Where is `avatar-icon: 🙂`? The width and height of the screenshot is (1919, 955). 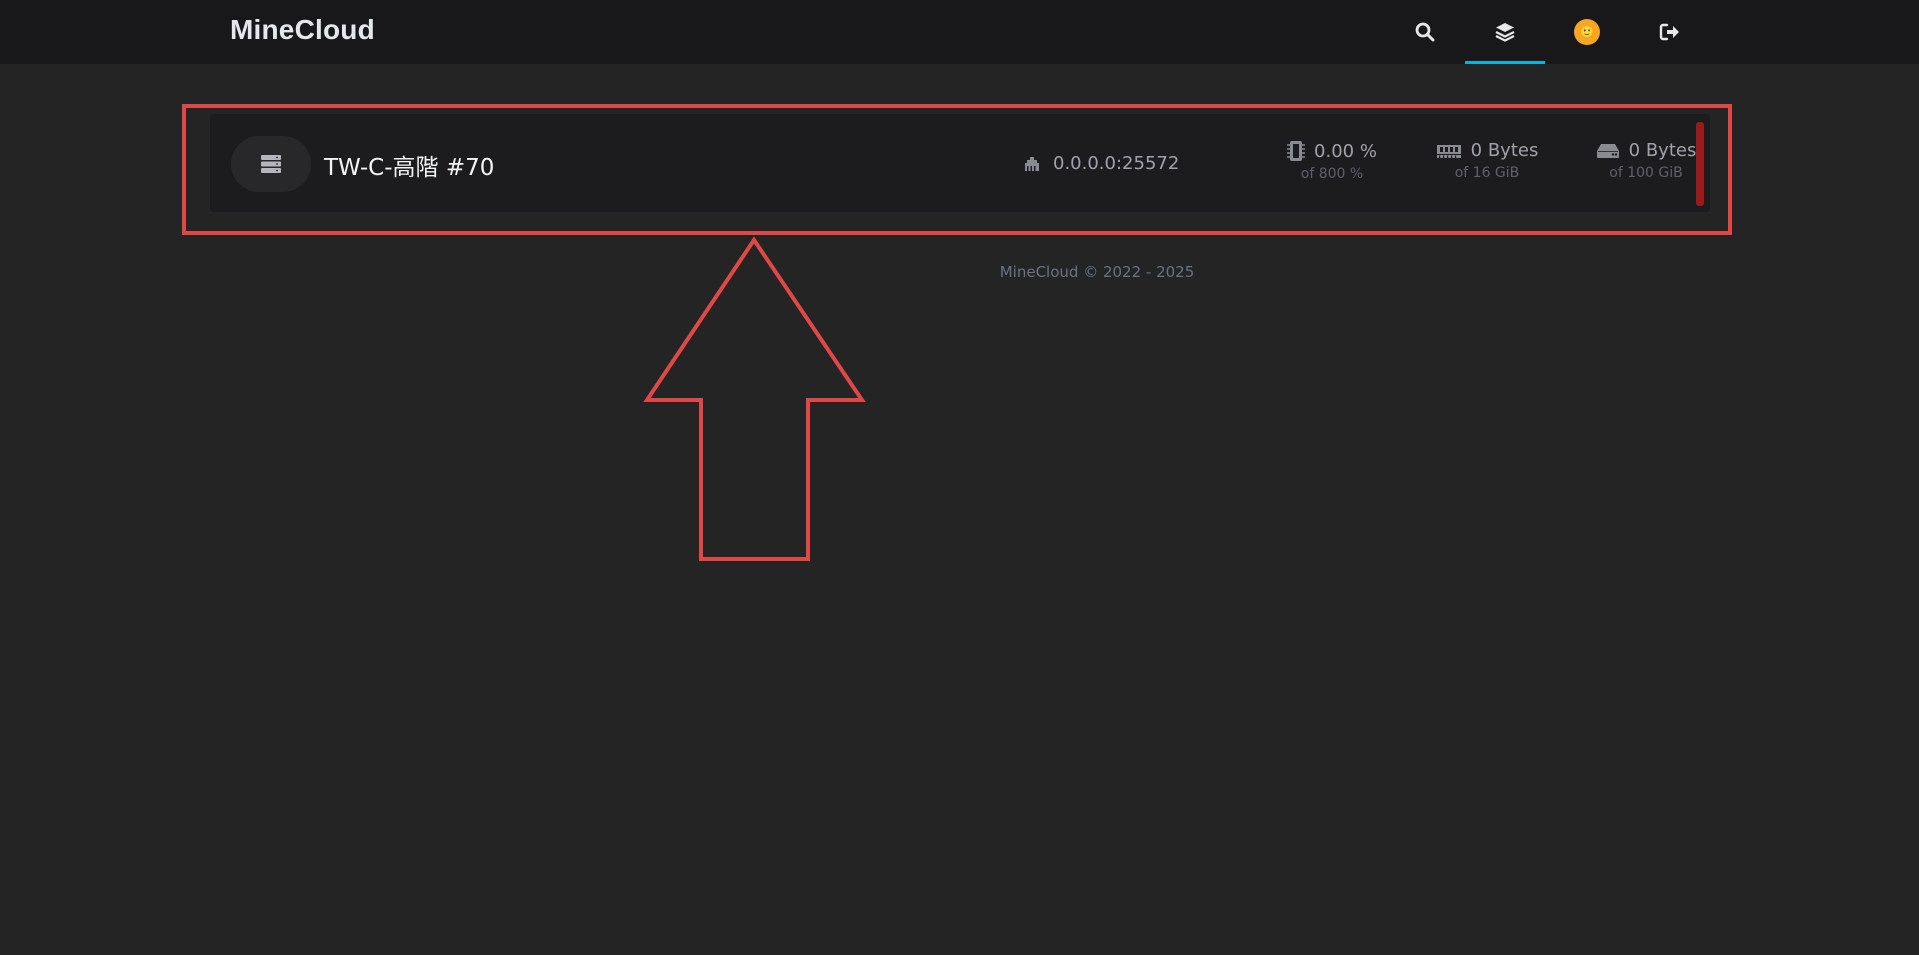
avatar-icon: 🙂 is located at coordinates (1587, 32).